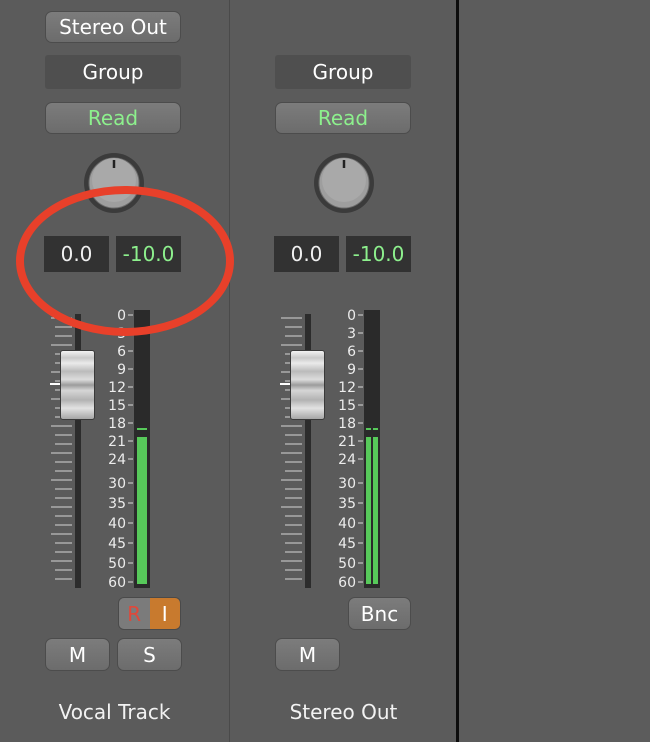  I want to click on record-input-group: R I, so click(149, 613).